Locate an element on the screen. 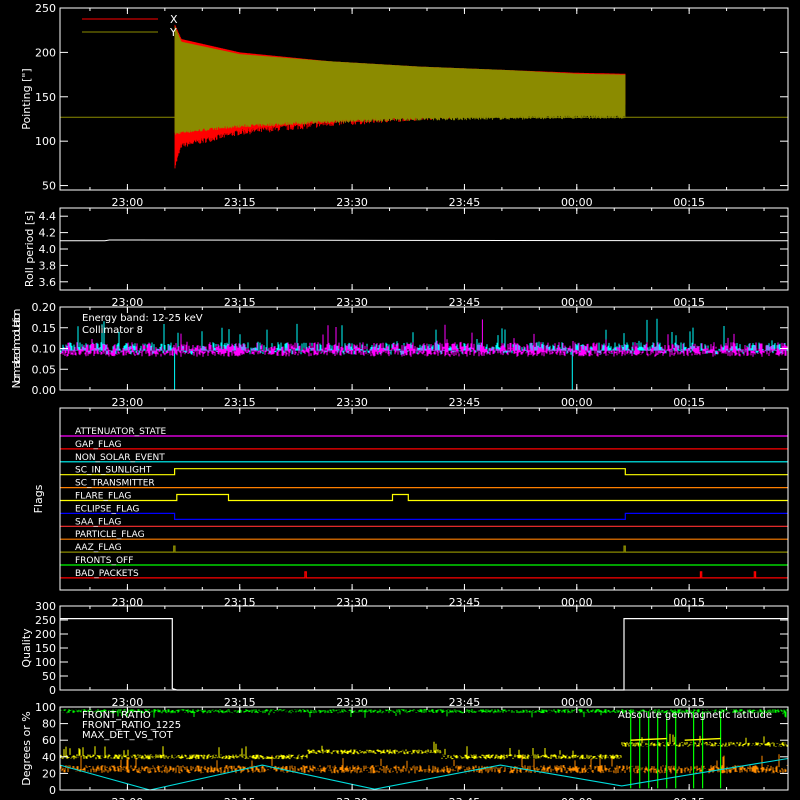 This screenshot has height=800, width=800. y-tick-label: 4.0 is located at coordinates (48, 249).